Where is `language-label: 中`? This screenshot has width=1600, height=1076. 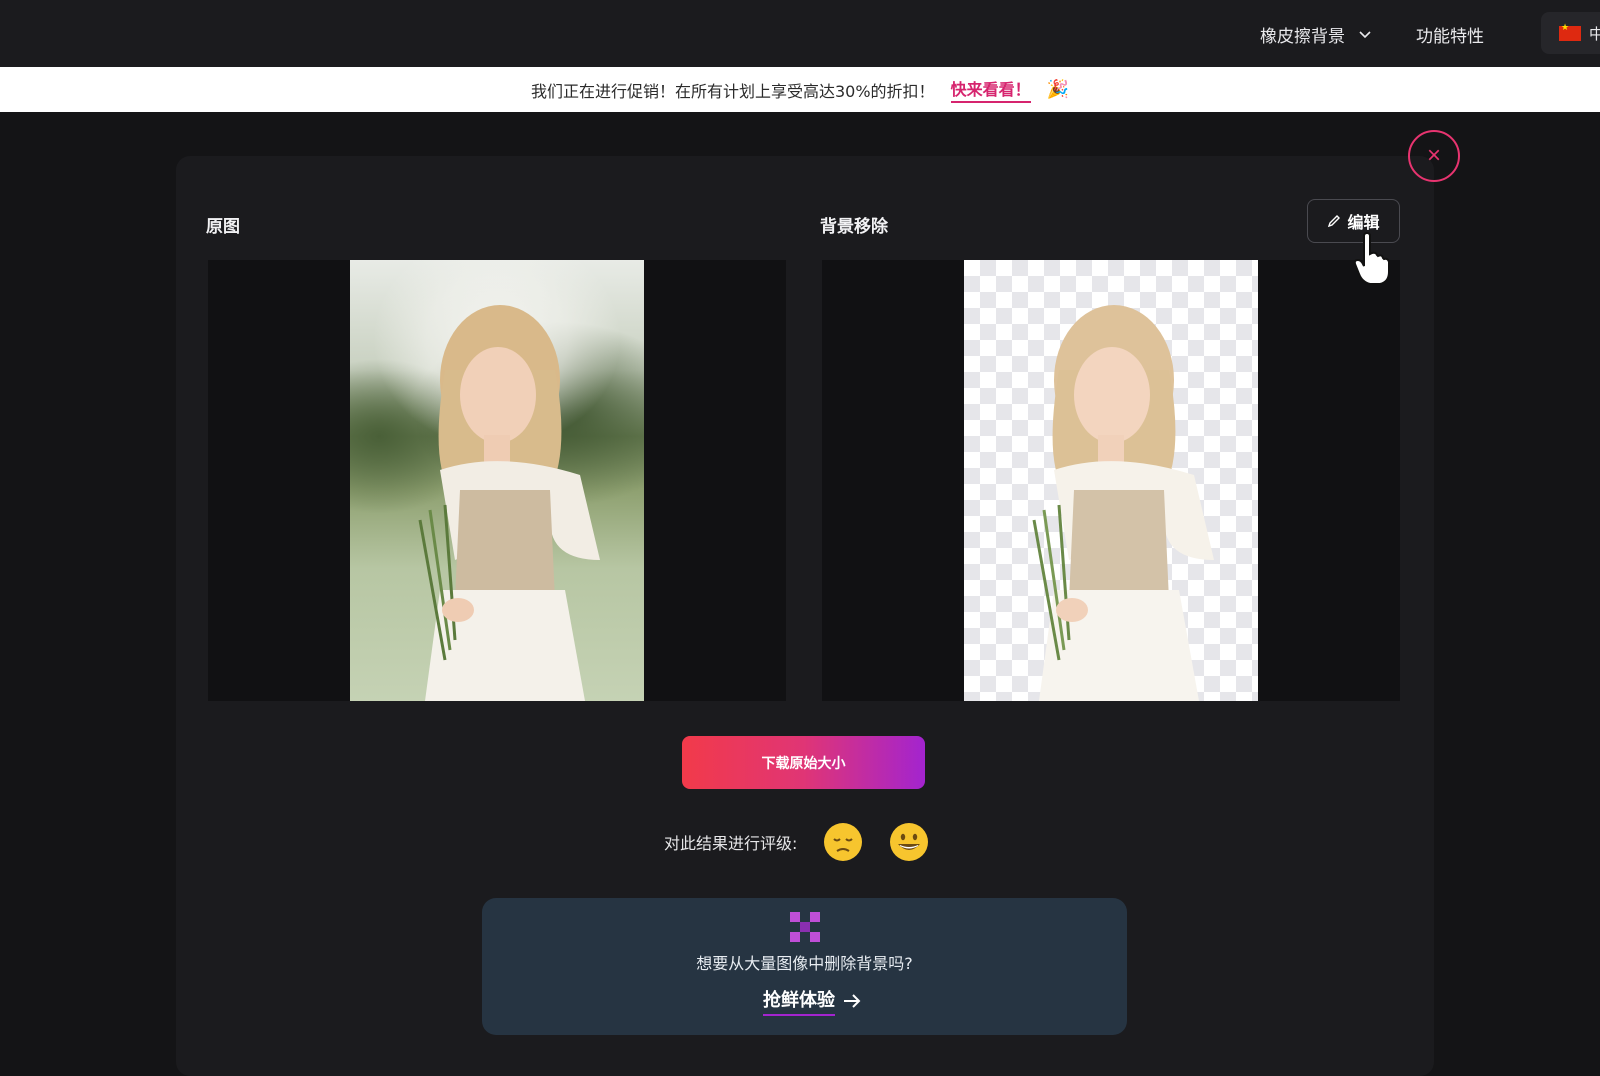
language-label: 中 is located at coordinates (1594, 33).